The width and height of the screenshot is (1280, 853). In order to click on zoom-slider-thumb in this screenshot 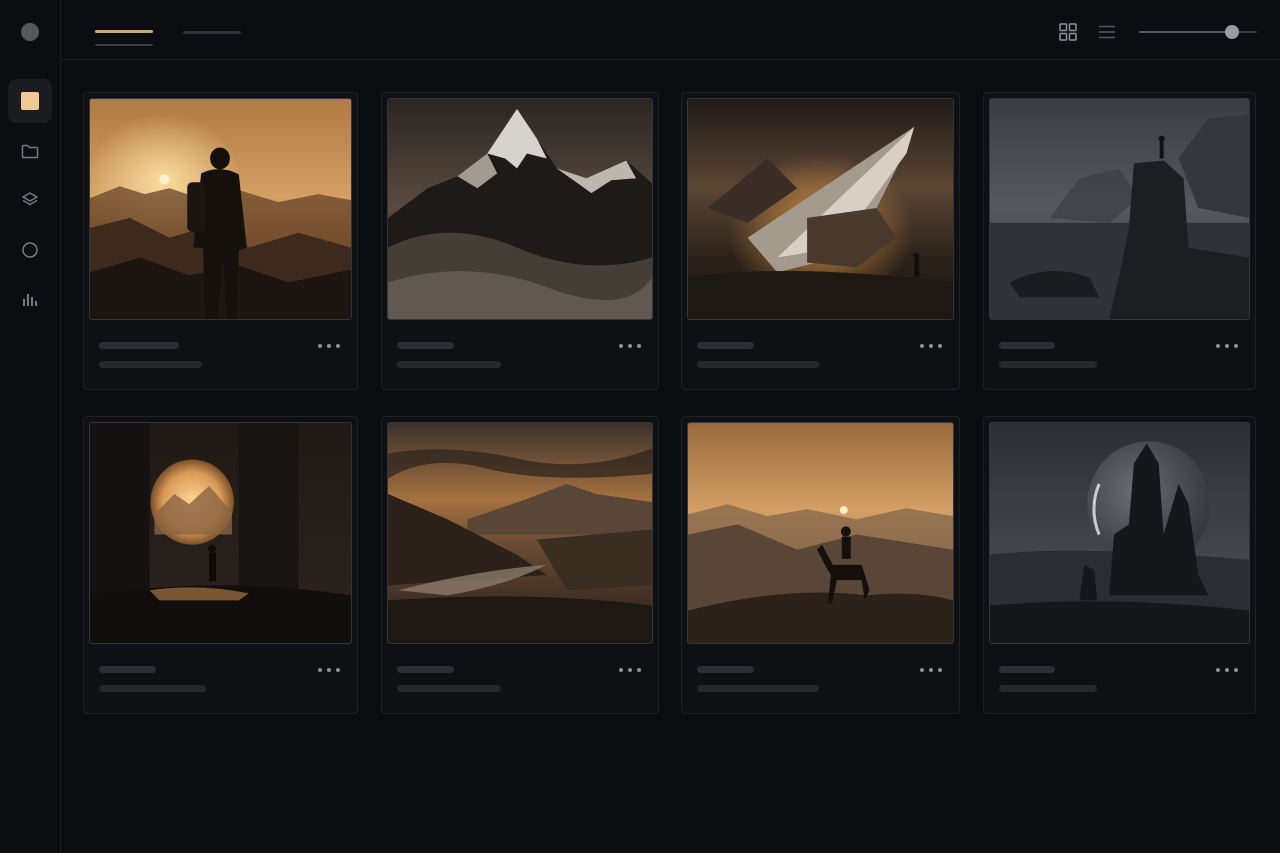, I will do `click(1232, 32)`.